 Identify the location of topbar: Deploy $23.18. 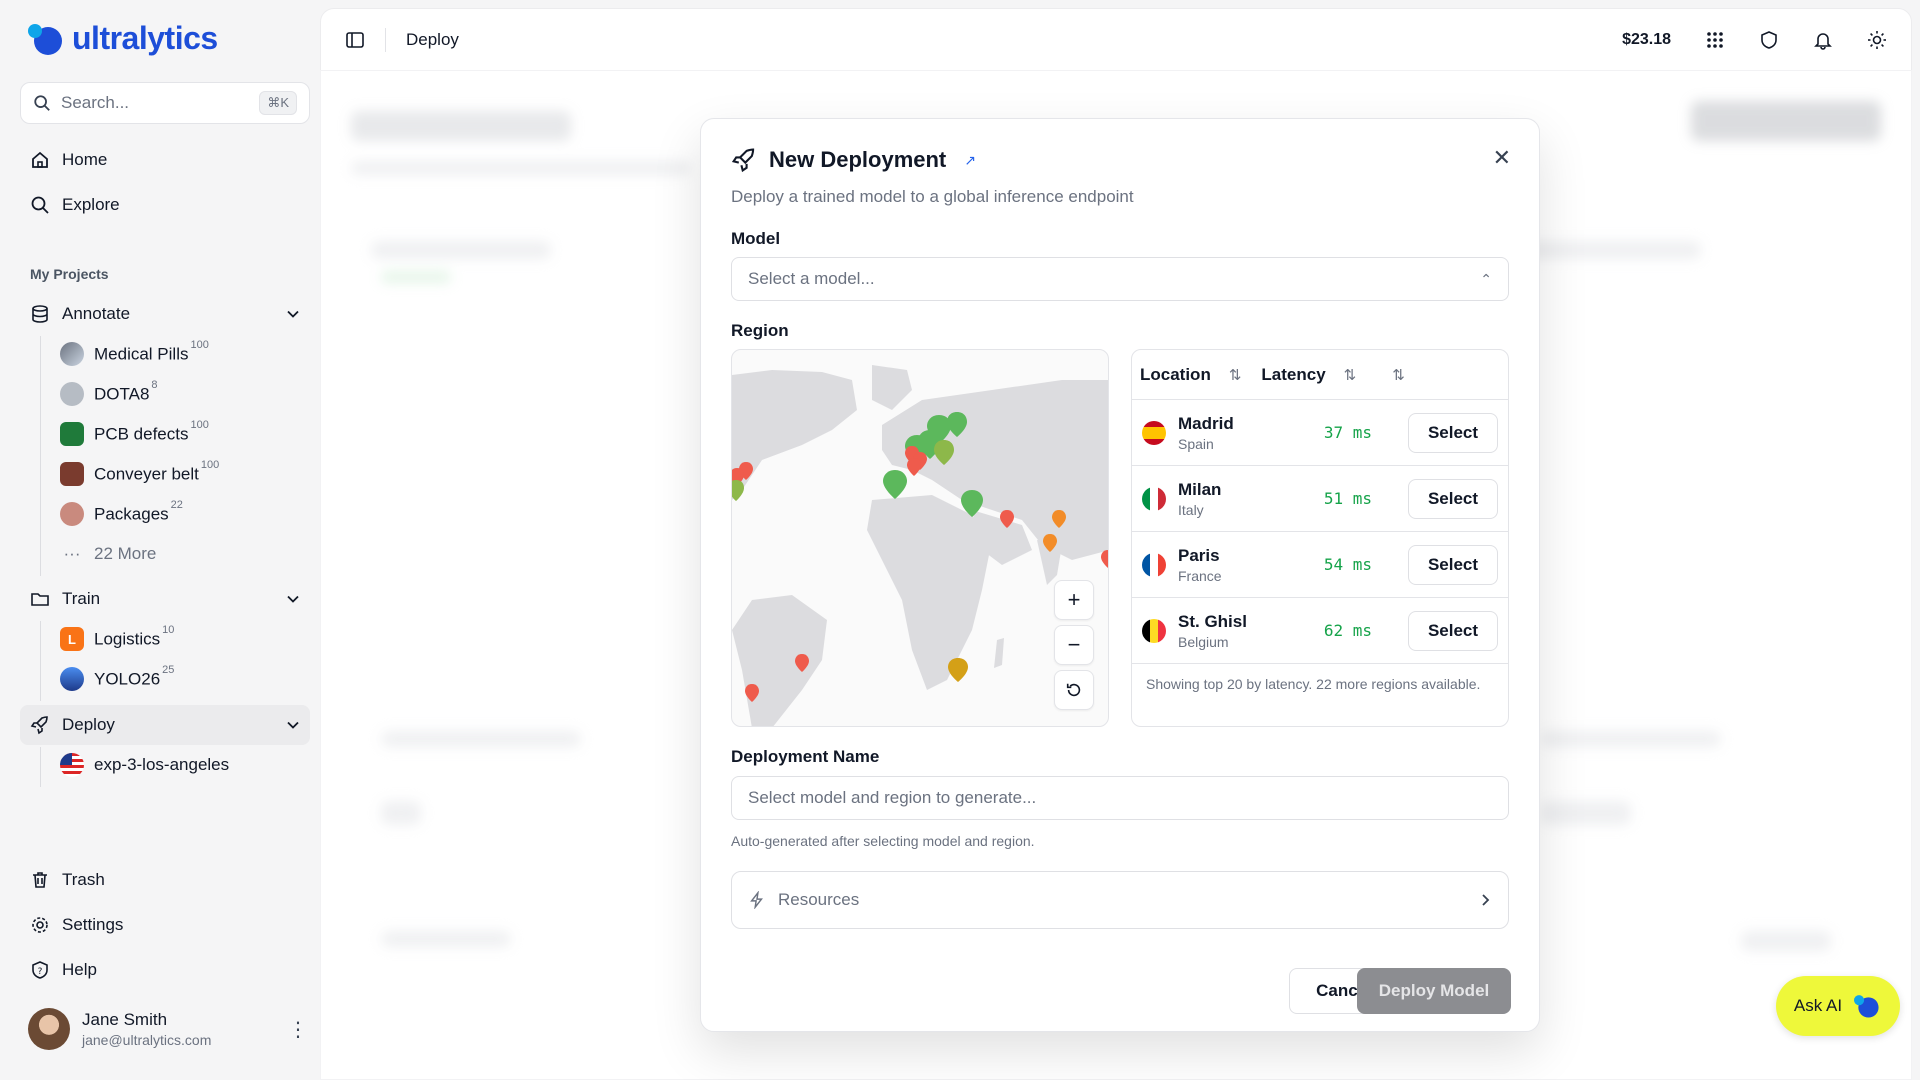
(1116, 40).